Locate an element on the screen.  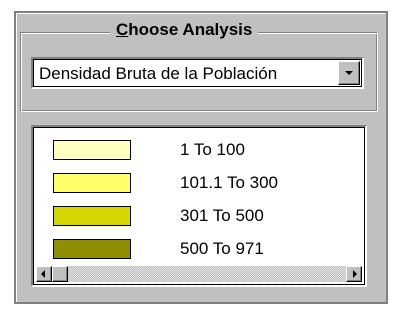
scroll-left-button is located at coordinates (44, 274).